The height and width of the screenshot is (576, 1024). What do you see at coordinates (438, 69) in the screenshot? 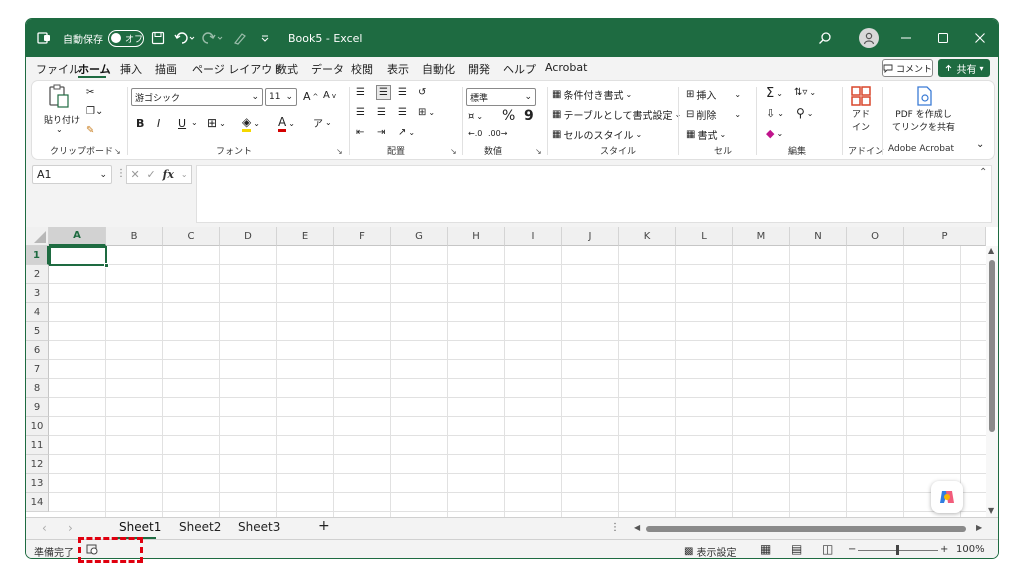
I see `tab-automate: 自動化` at bounding box center [438, 69].